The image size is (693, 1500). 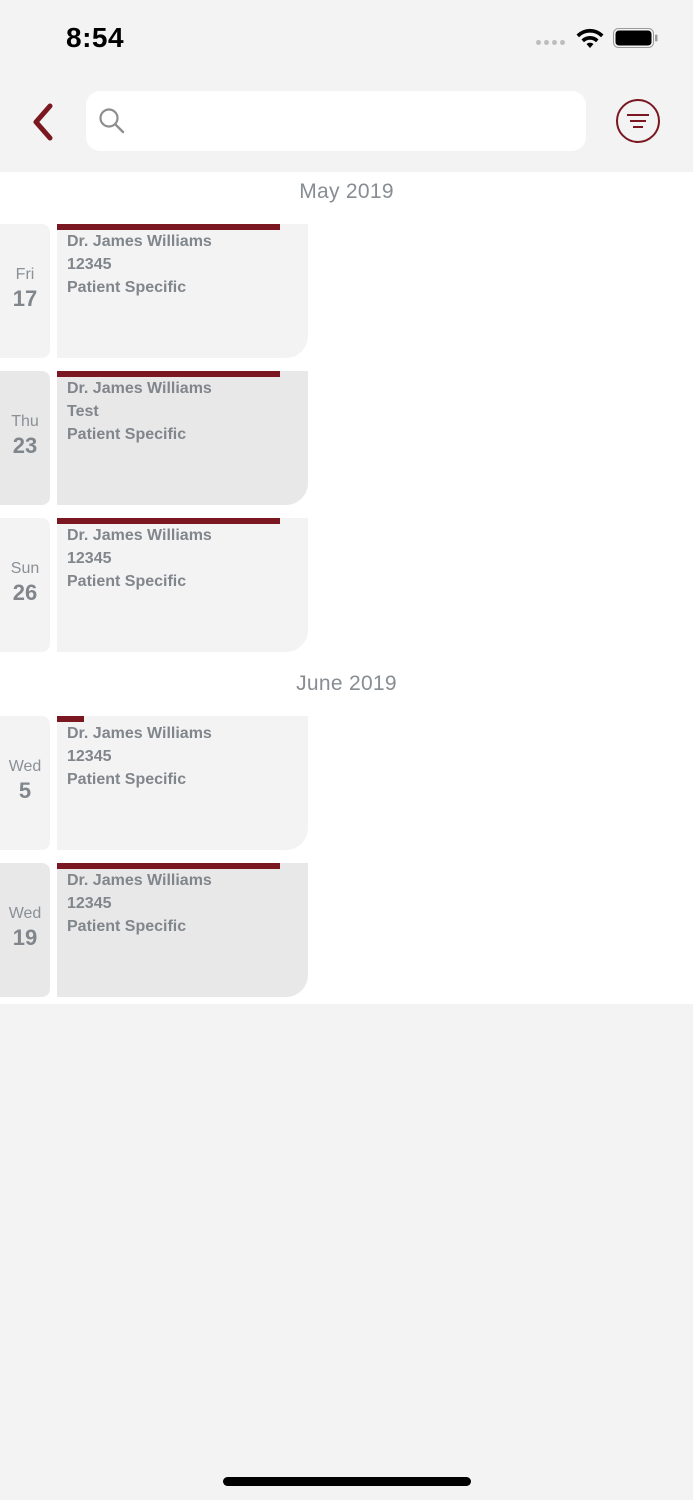 I want to click on filter-button, so click(x=638, y=121).